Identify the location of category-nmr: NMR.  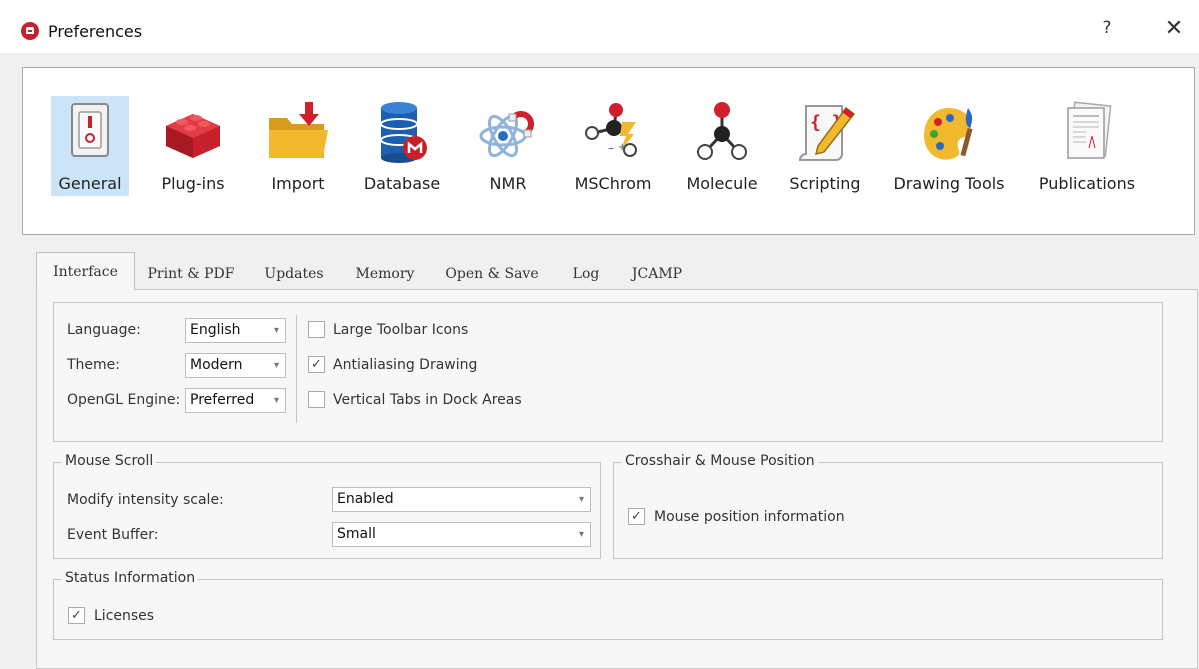
(508, 146).